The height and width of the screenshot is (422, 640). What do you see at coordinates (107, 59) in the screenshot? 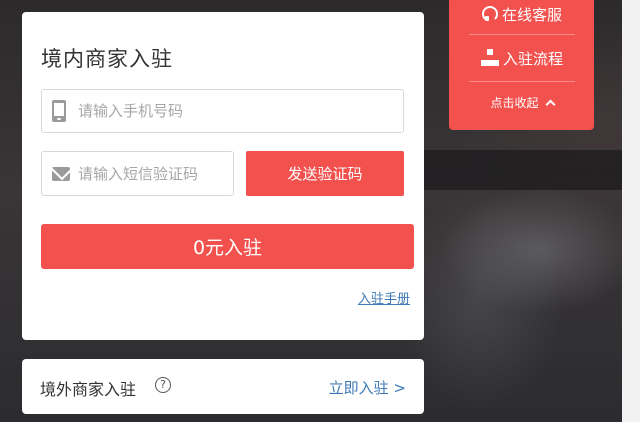
I see `card-title: 境内商家入驻` at bounding box center [107, 59].